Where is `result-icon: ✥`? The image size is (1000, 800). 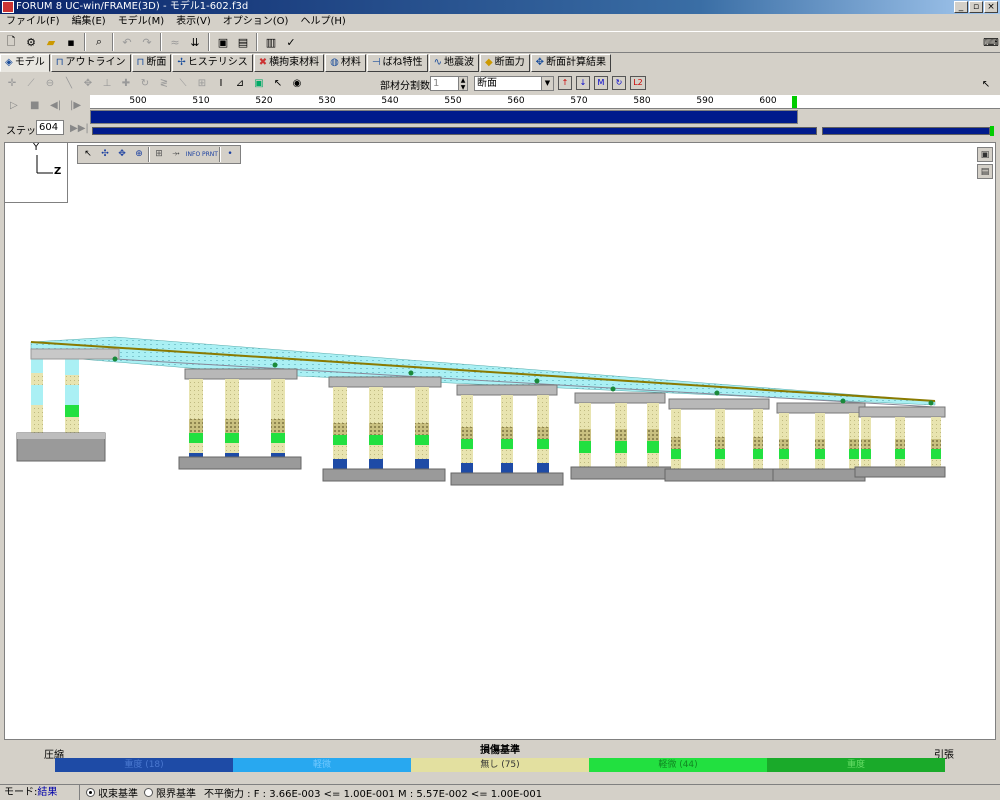
result-icon: ✥ is located at coordinates (540, 62).